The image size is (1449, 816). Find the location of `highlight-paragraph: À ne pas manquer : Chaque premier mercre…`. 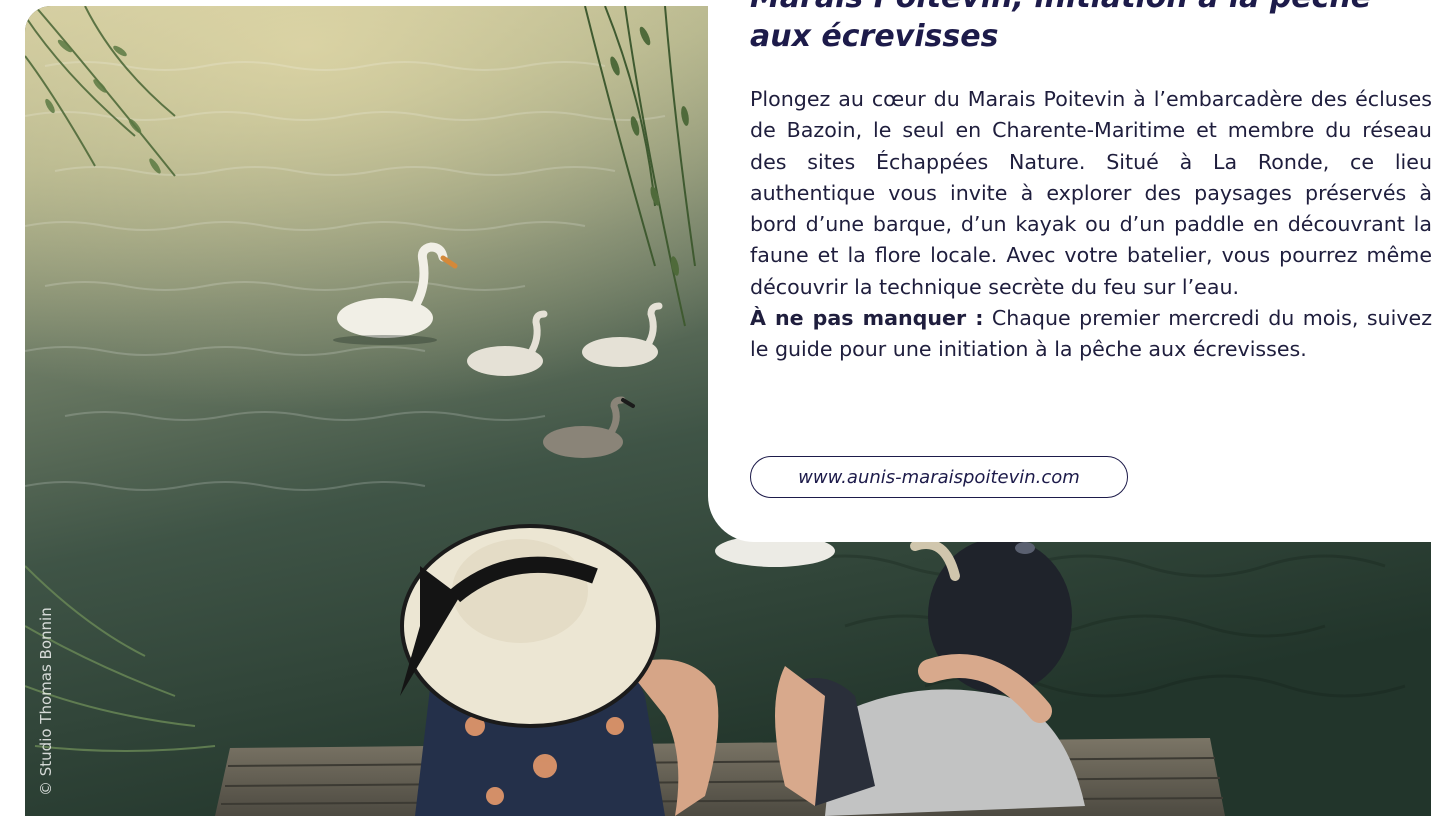

highlight-paragraph: À ne pas manquer : Chaque premier mercre… is located at coordinates (1091, 334).